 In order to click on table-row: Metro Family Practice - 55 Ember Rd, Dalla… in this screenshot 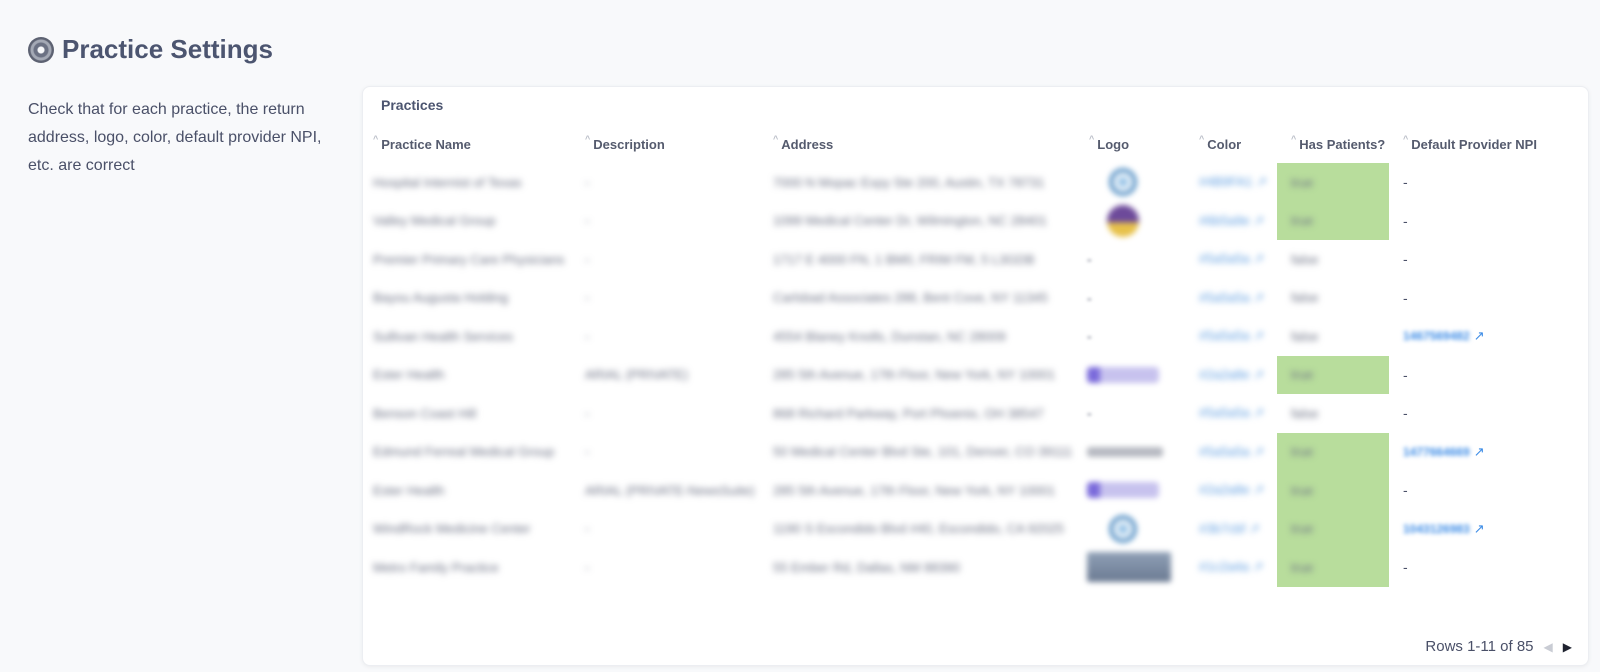, I will do `click(978, 567)`.